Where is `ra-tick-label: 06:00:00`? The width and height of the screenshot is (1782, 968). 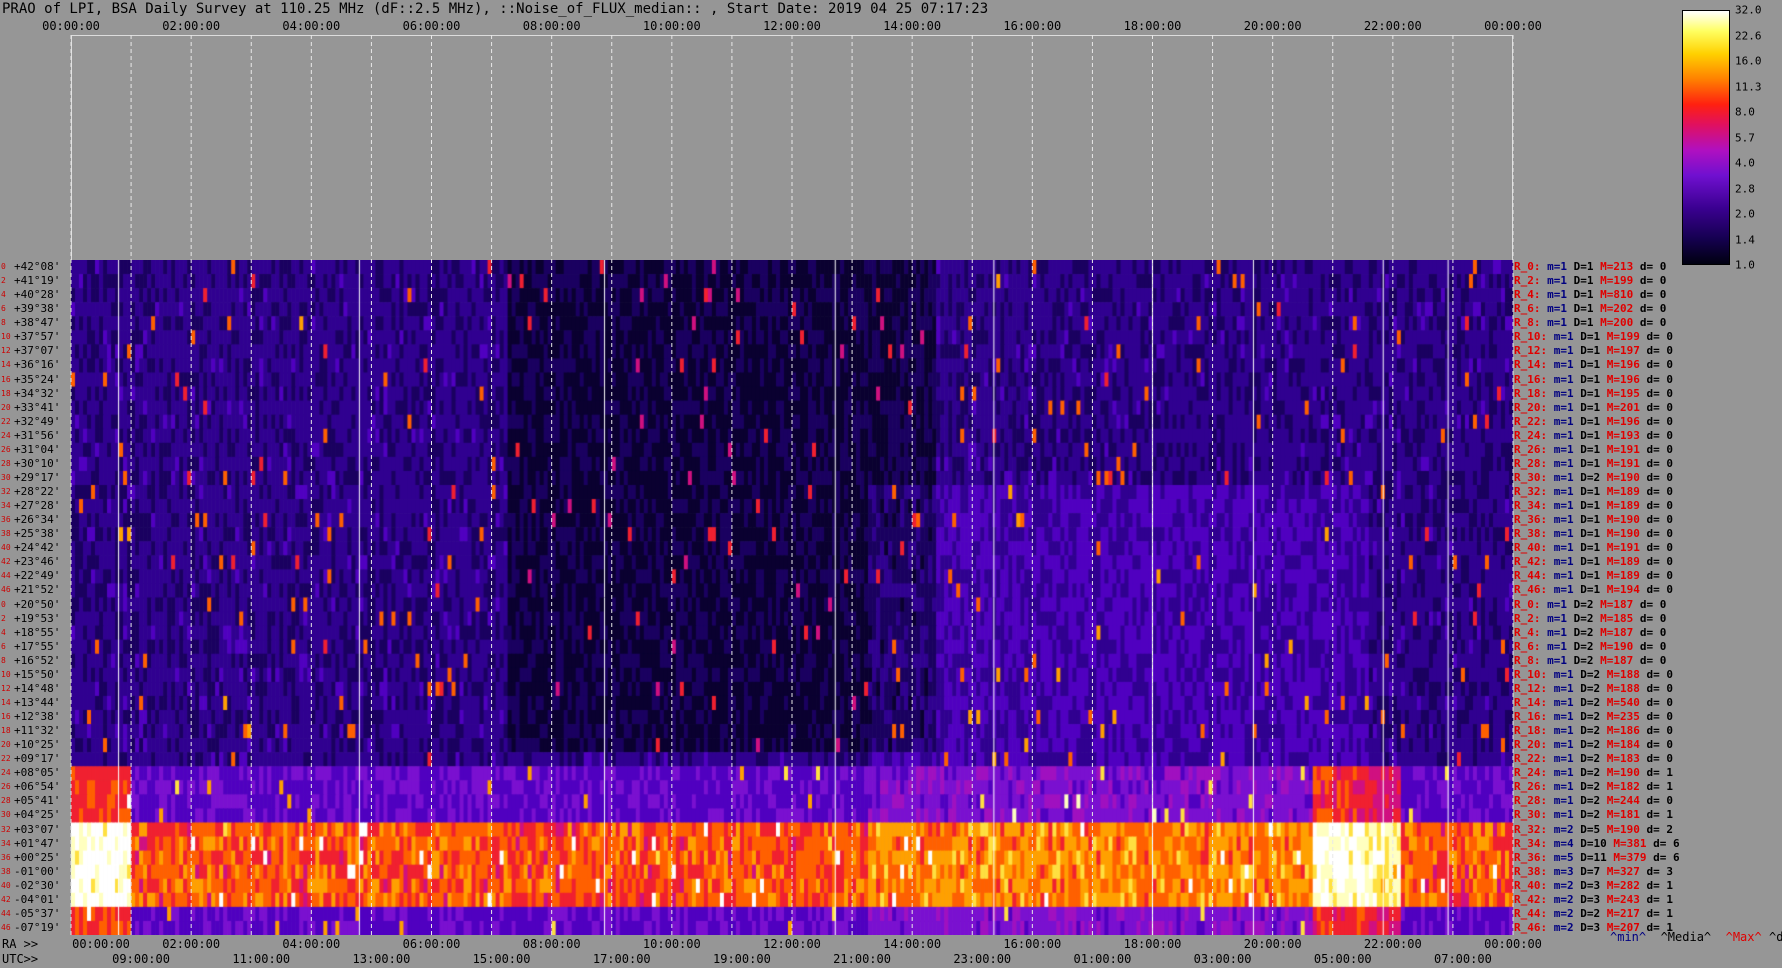 ra-tick-label: 06:00:00 is located at coordinates (431, 944).